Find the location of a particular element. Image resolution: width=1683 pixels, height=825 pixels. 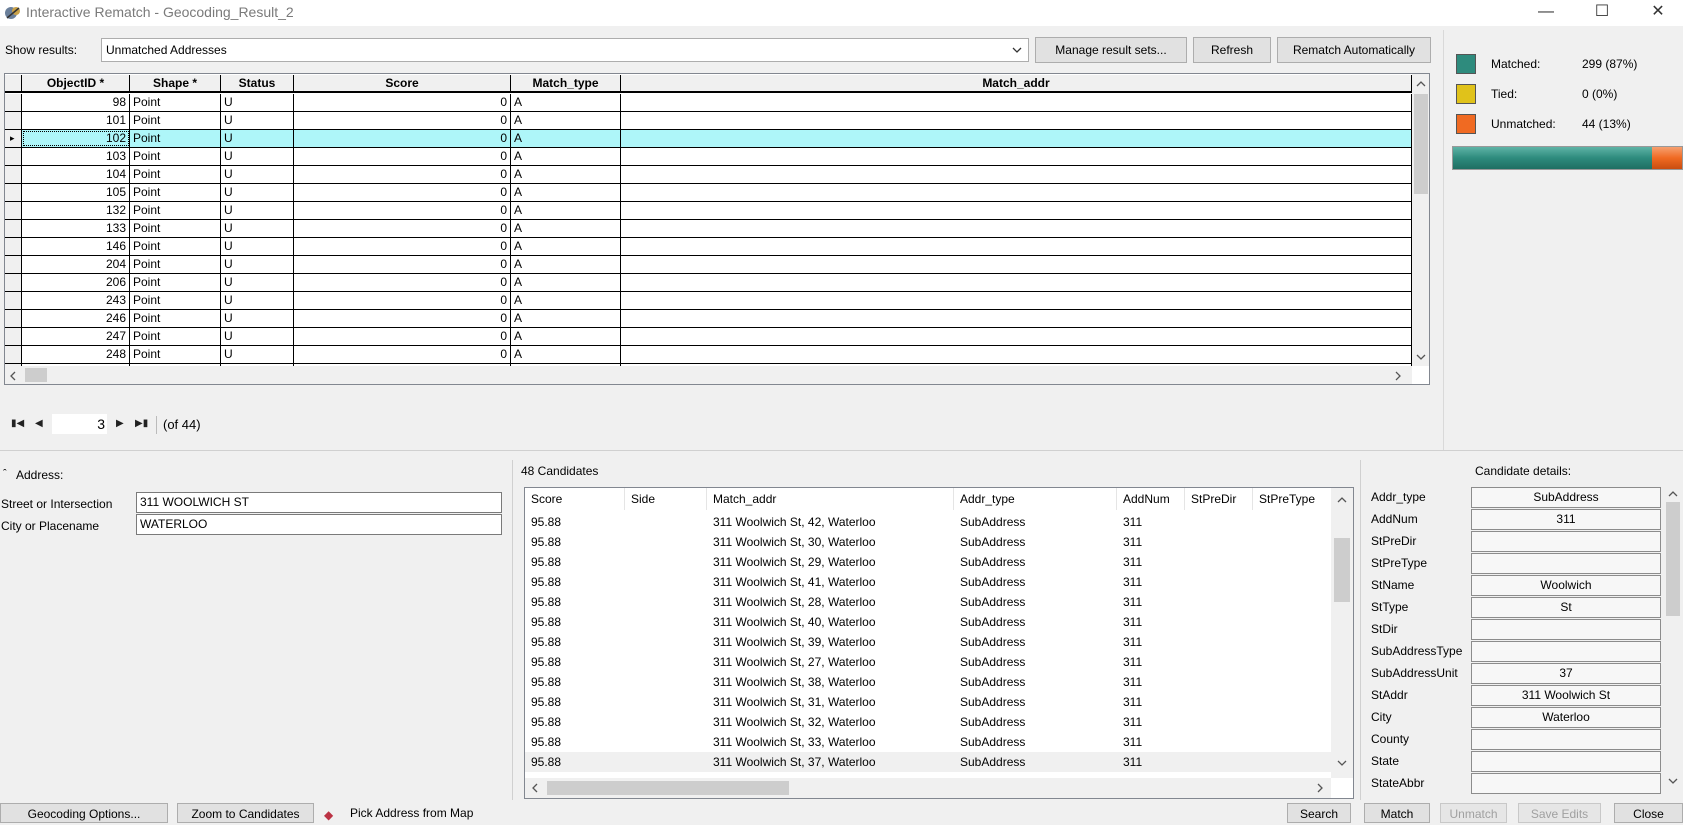

table-row: 104 Point U 0 A is located at coordinates (708, 175).